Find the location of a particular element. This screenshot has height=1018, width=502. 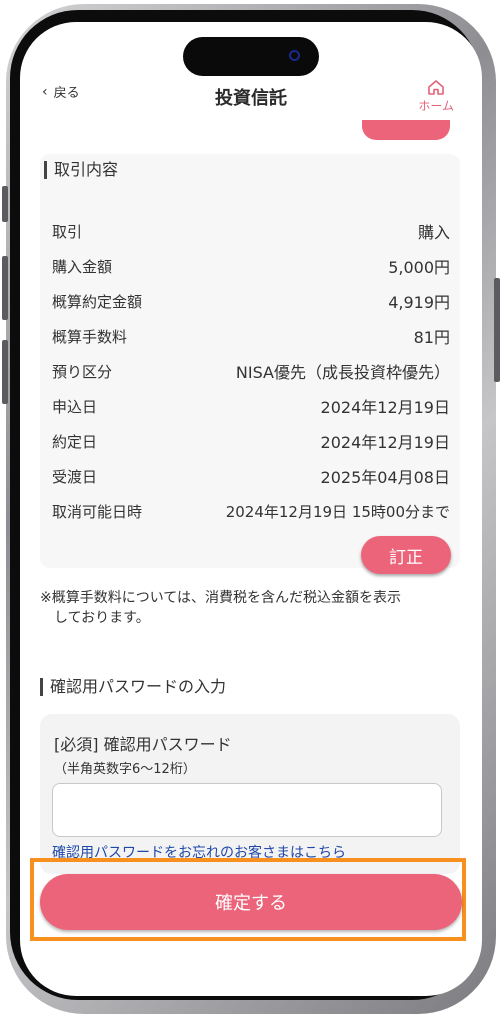

camera-icon is located at coordinates (294, 55).